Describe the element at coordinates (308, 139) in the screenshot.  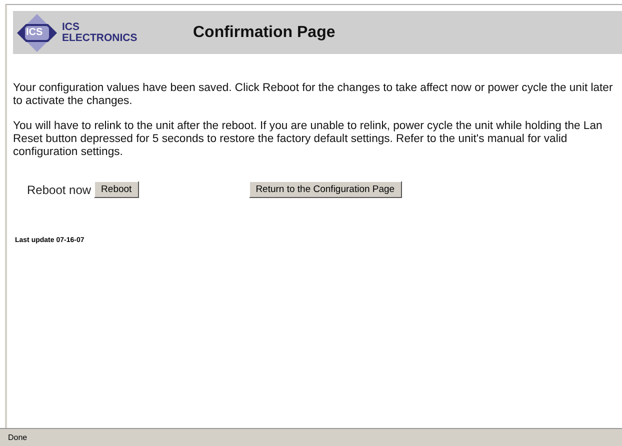
I see `paragraph: You will have to relink to the unit after the reboot. If you are unable to relink, power cycle the unit while holding the Lan Reset button depressed for 5 seconds to restore the factory default settings. Refer to the unit's manual for valid configuration settings.` at that location.